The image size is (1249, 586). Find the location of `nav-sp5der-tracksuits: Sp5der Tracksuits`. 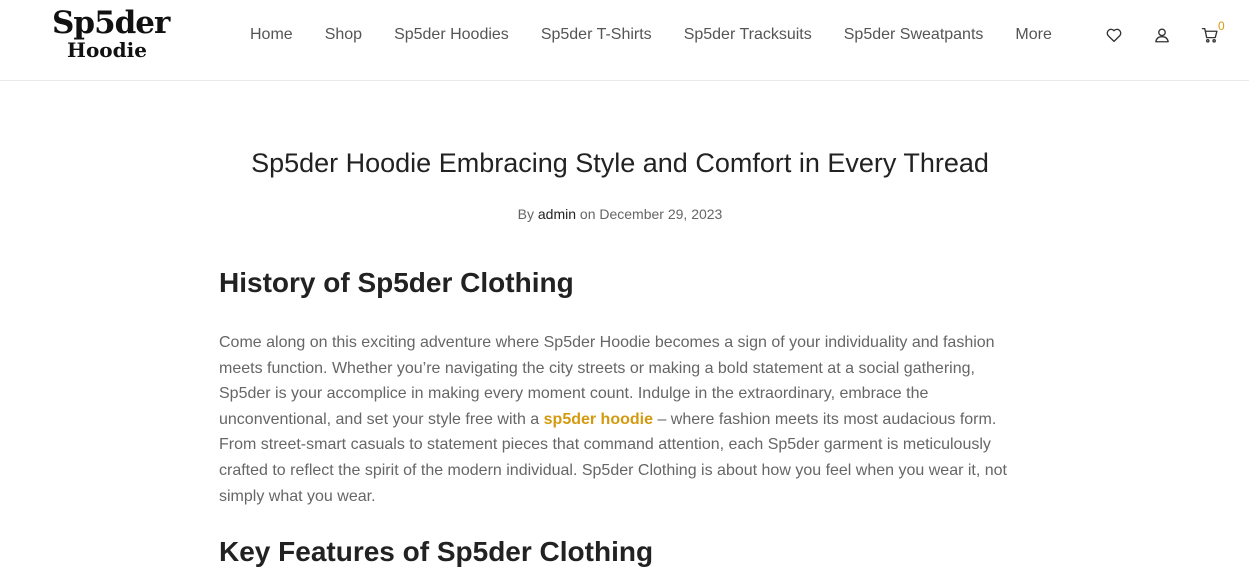

nav-sp5der-tracksuits: Sp5der Tracksuits is located at coordinates (748, 35).